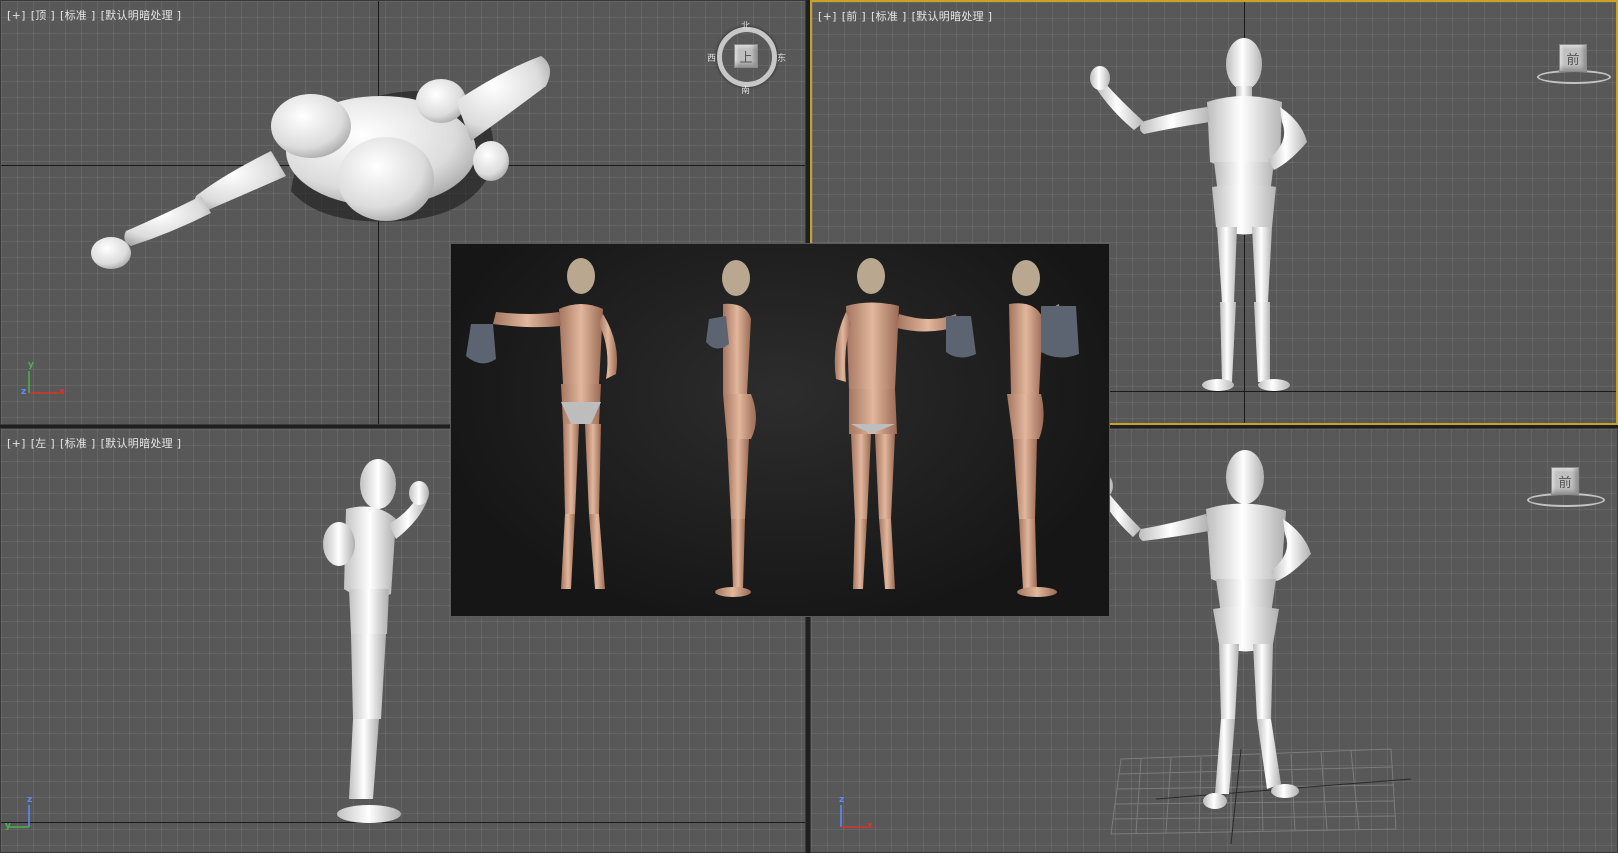 This screenshot has width=1618, height=853. Describe the element at coordinates (905, 423) in the screenshot. I see `reference-figure-back` at that location.